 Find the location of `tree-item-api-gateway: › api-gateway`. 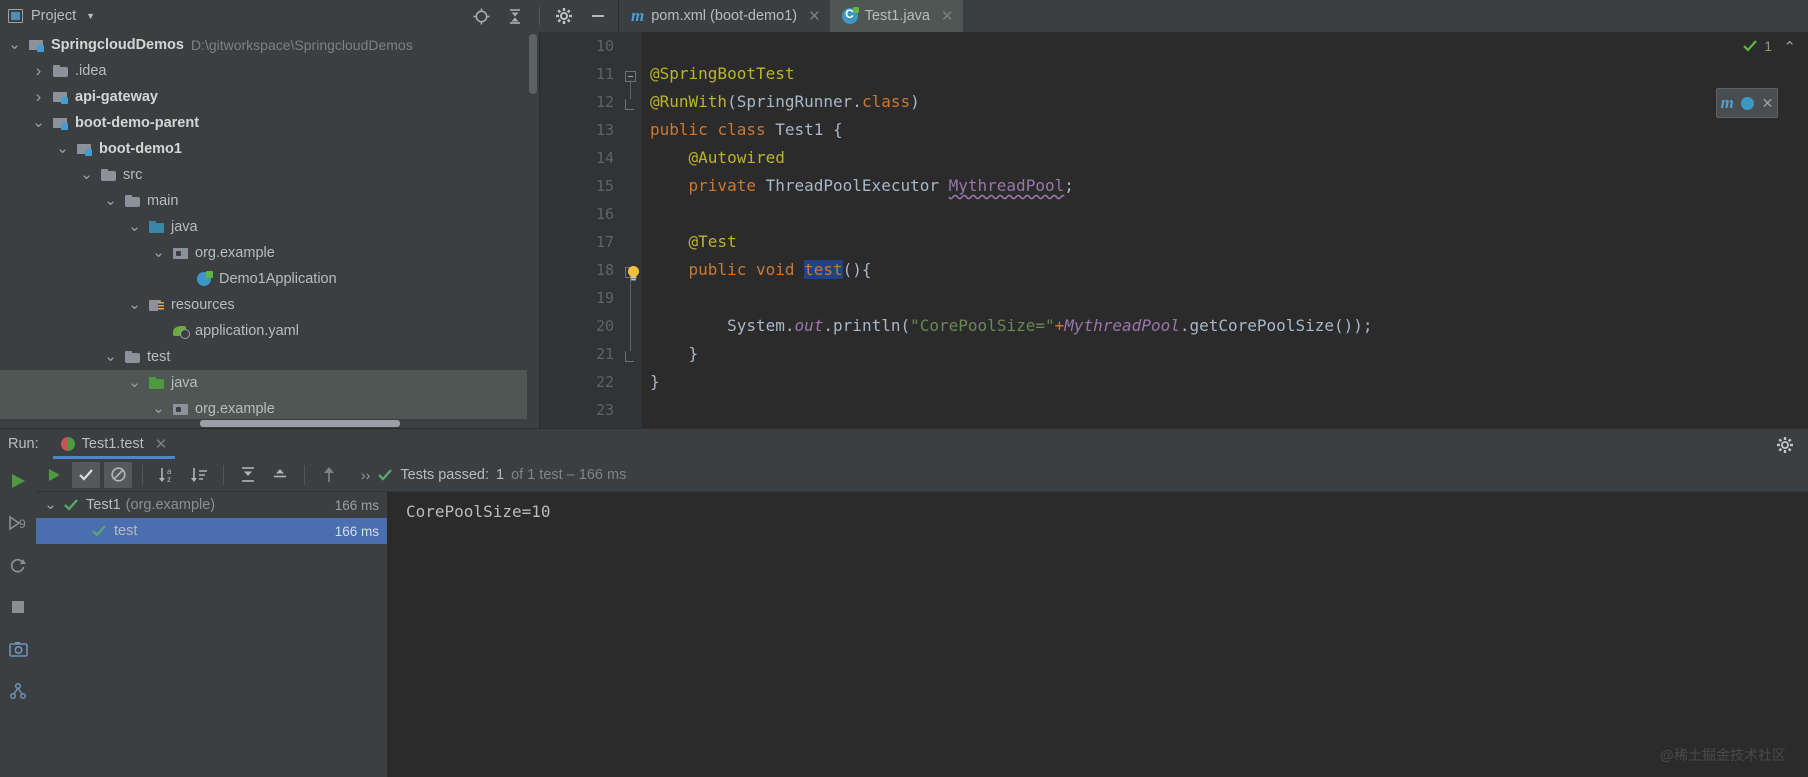

tree-item-api-gateway: › api-gateway is located at coordinates (269, 97).